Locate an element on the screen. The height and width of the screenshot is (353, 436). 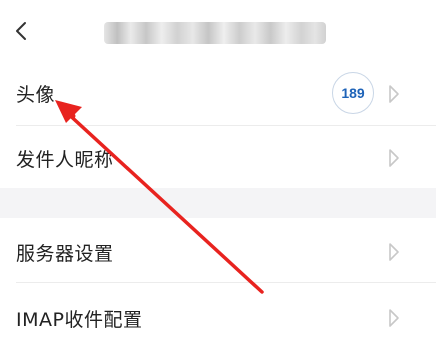
back-button is located at coordinates (25, 31).